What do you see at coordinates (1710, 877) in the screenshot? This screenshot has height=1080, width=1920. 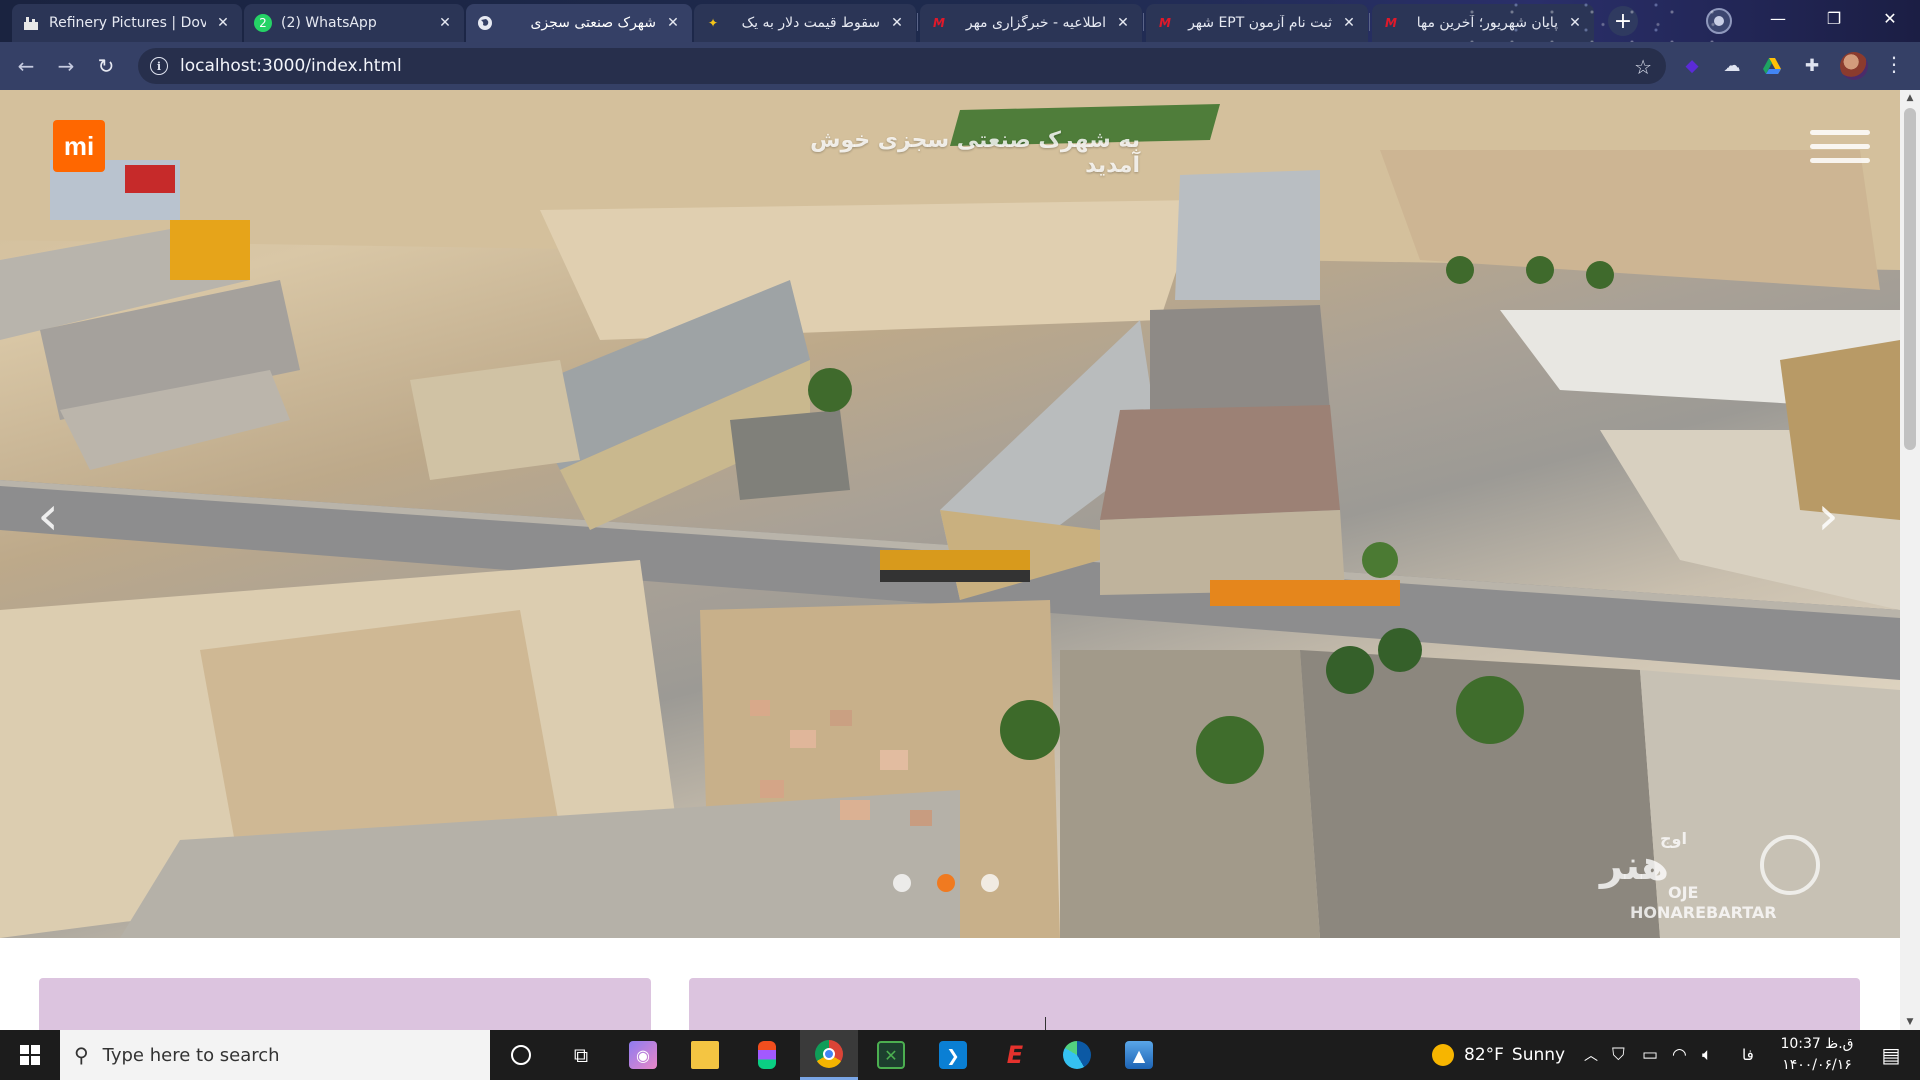 I see `oje-honarebartar-watermark: اوج هنر OJE HONAREBARTAR` at bounding box center [1710, 877].